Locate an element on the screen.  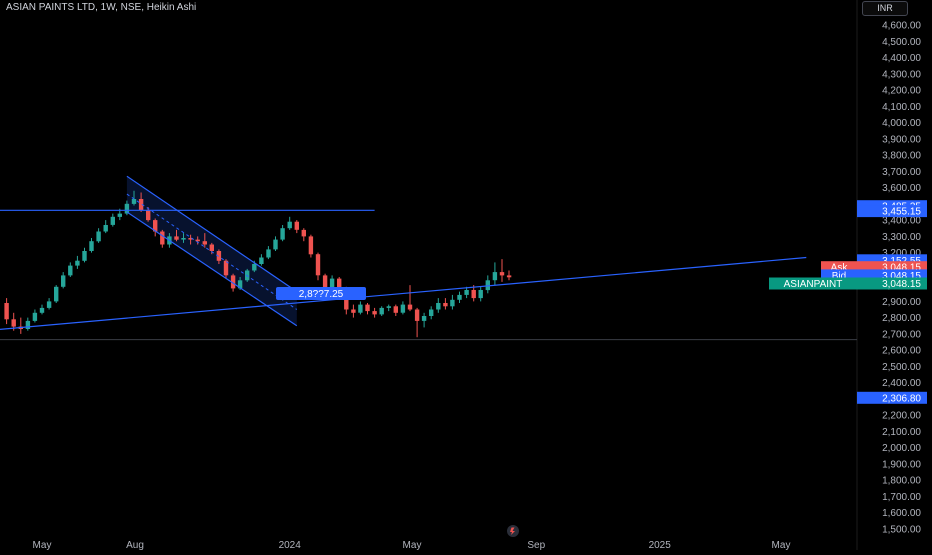
time-tick-label: 2025 is located at coordinates (660, 545).